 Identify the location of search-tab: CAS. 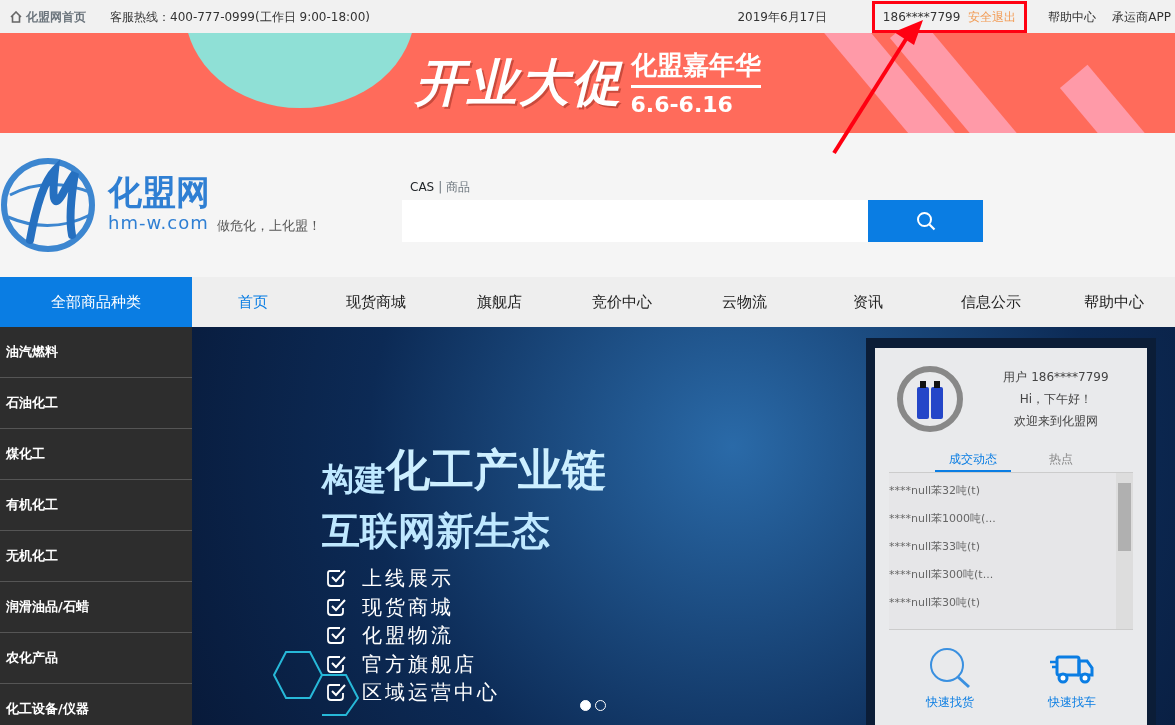
(422, 187).